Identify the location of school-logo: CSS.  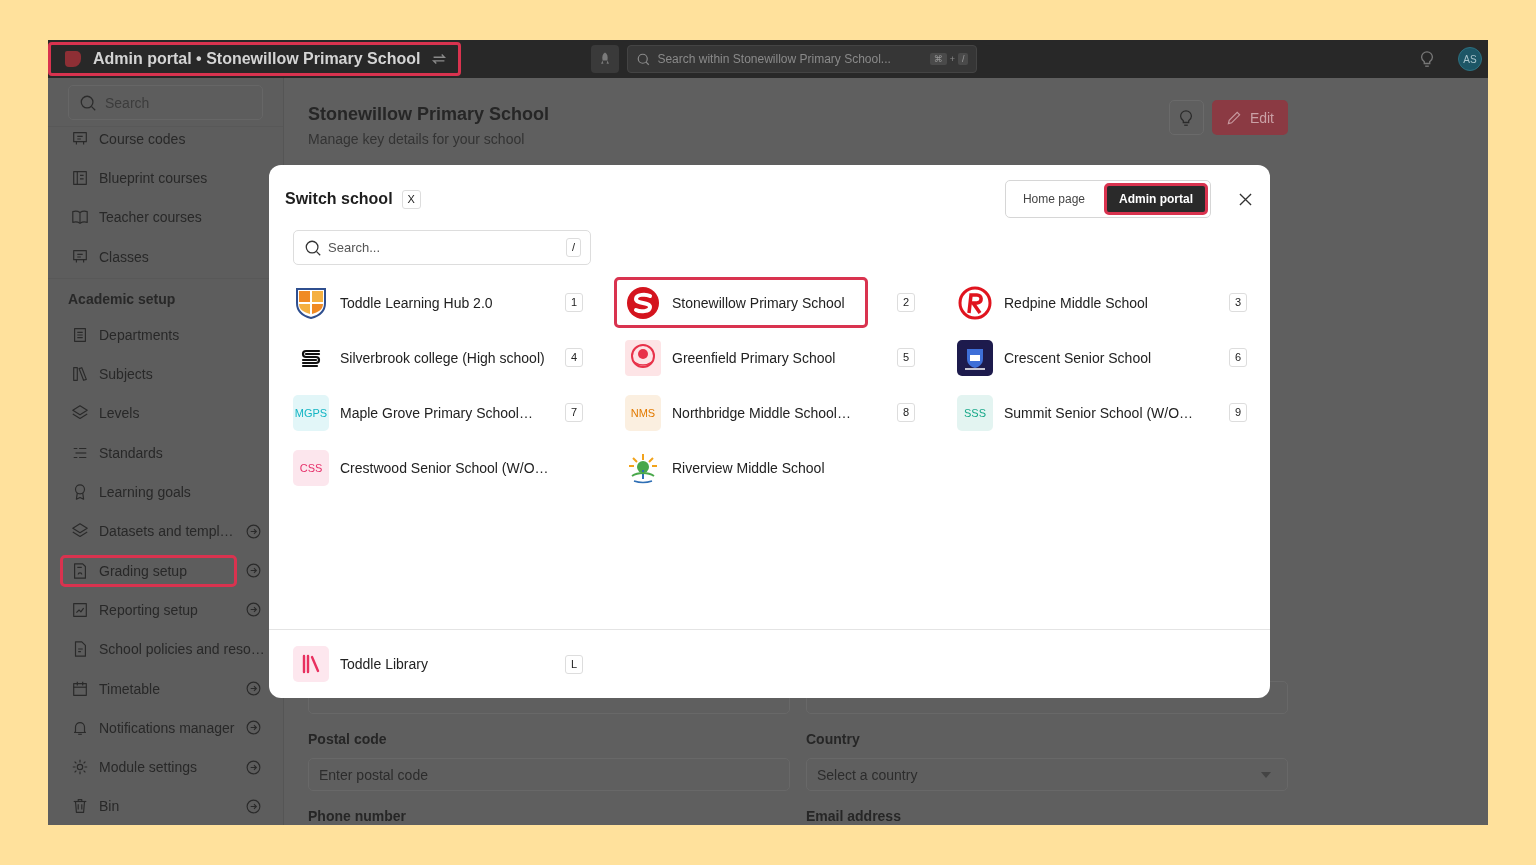
(311, 467).